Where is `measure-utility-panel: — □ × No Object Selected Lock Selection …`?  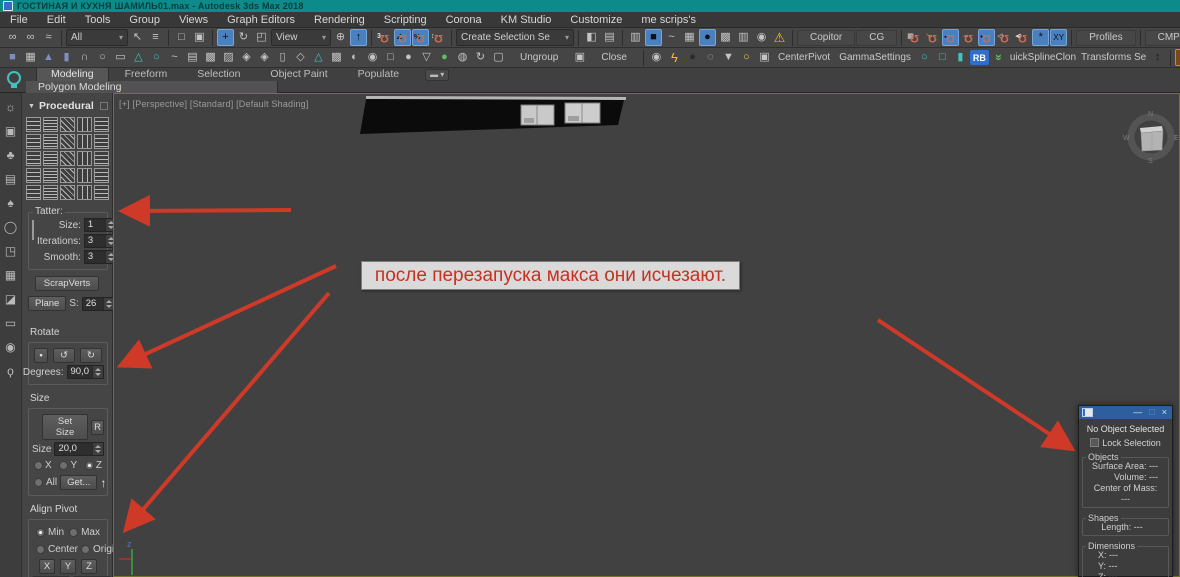 measure-utility-panel: — □ × No Object Selected Lock Selection … is located at coordinates (1125, 491).